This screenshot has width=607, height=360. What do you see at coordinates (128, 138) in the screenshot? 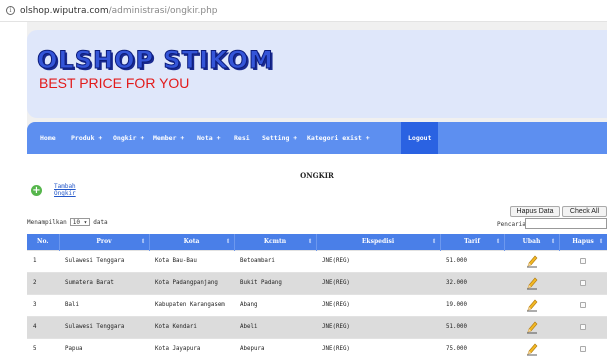
I see `nav-ongkir: Ongkir +` at bounding box center [128, 138].